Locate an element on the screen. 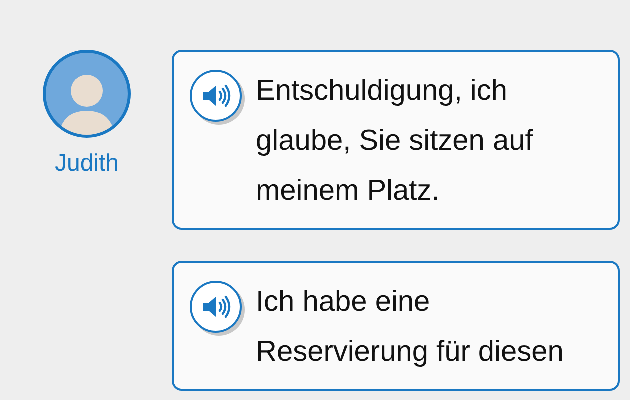 The image size is (630, 400). message-text: Ich habe eine Reservierung für diesen is located at coordinates (410, 327).